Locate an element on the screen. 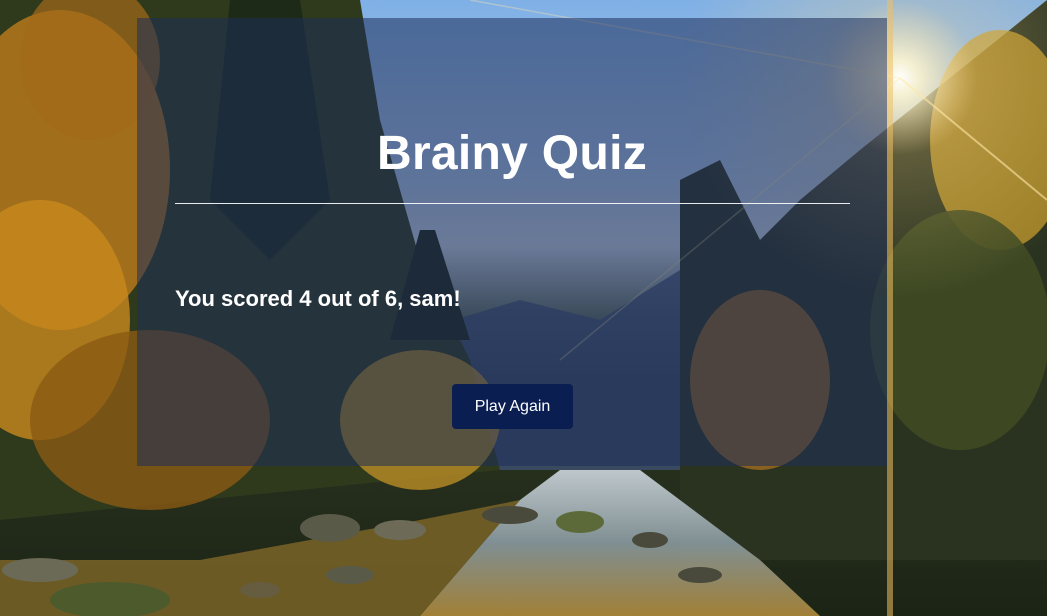 The width and height of the screenshot is (1047, 616). title-divider is located at coordinates (512, 203).